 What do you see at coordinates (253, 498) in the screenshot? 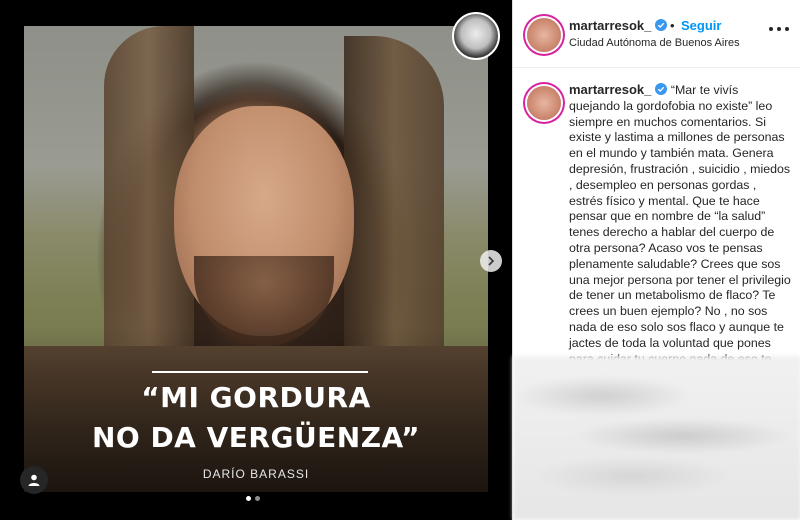
I see `carousel-indicator` at bounding box center [253, 498].